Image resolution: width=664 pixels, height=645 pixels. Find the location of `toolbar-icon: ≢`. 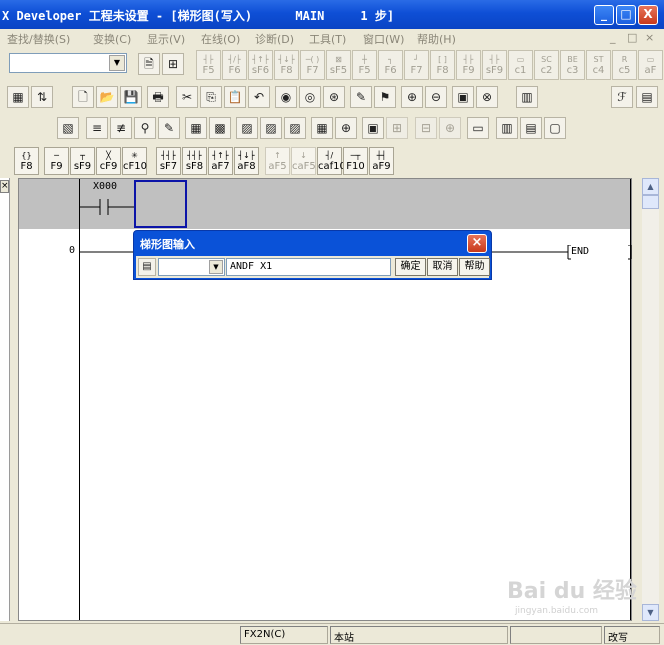

toolbar-icon: ≢ is located at coordinates (121, 128).